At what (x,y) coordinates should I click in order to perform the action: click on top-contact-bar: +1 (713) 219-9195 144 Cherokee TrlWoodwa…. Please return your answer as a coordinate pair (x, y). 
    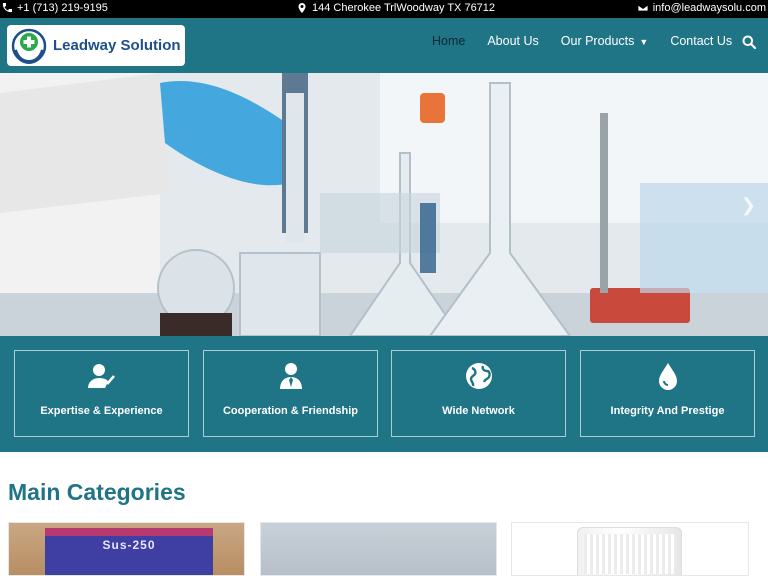
    Looking at the image, I should click on (384, 9).